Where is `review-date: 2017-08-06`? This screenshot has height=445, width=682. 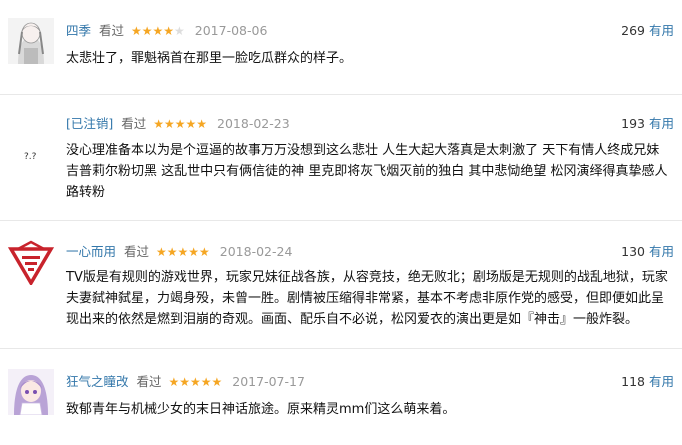
review-date: 2017-08-06 is located at coordinates (231, 30).